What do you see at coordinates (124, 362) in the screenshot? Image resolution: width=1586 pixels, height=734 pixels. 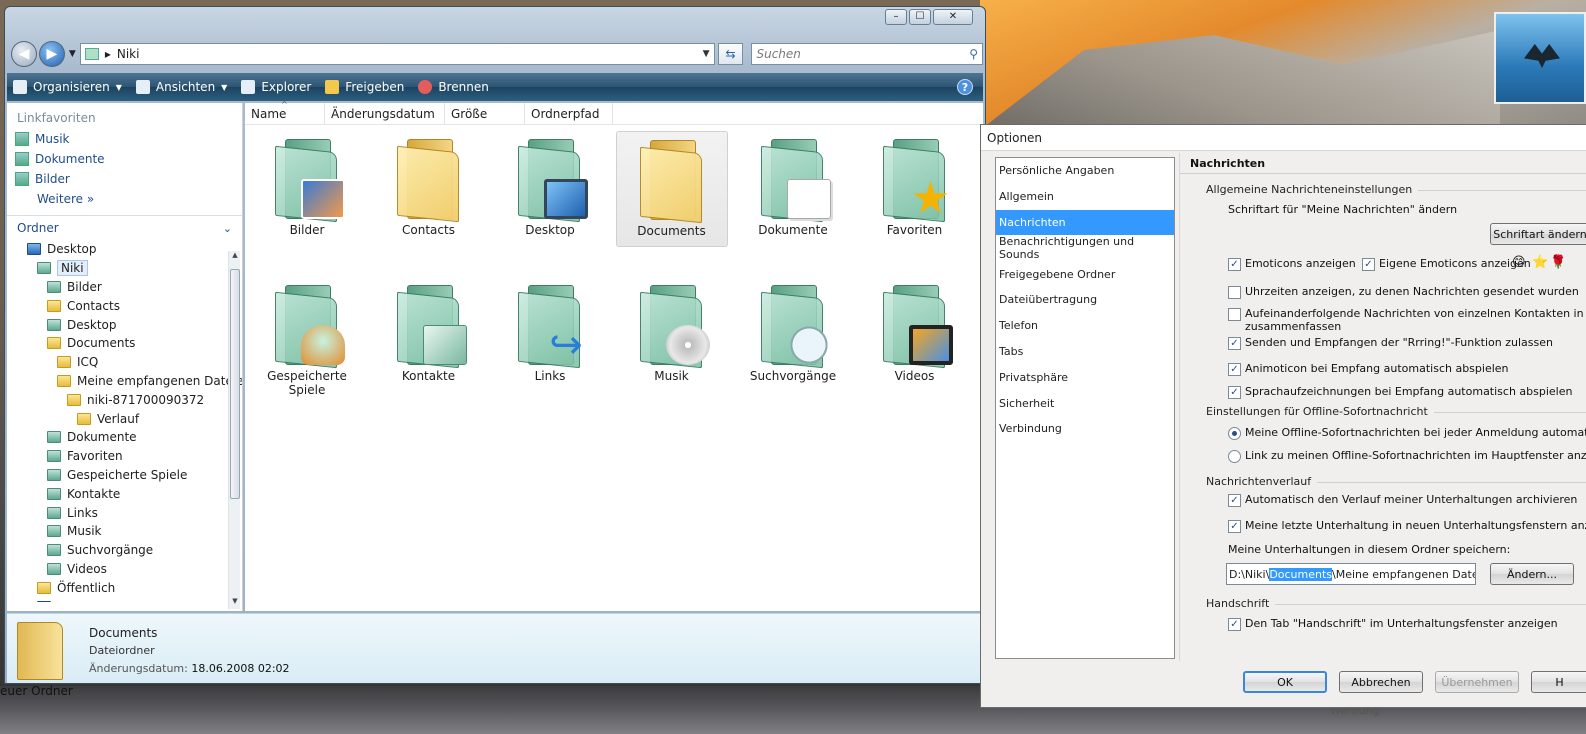 I see `tree-item: ICQ` at bounding box center [124, 362].